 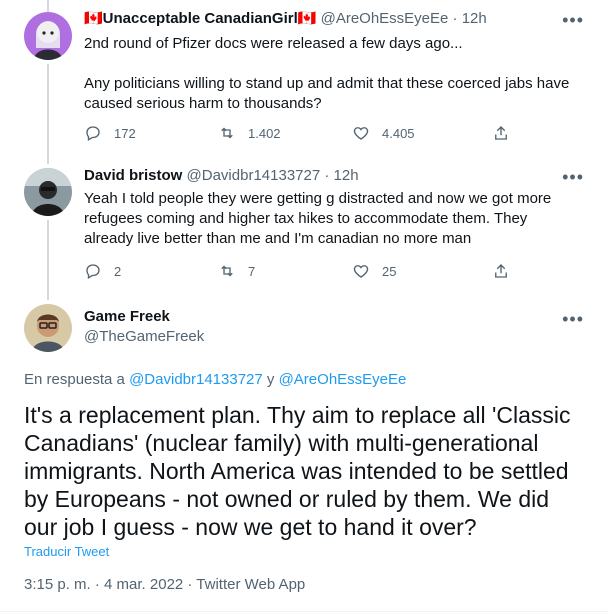 What do you see at coordinates (200, 18) in the screenshot?
I see `display-name: 🇨🇦Unacceptable CanadianGirl🇨🇦` at bounding box center [200, 18].